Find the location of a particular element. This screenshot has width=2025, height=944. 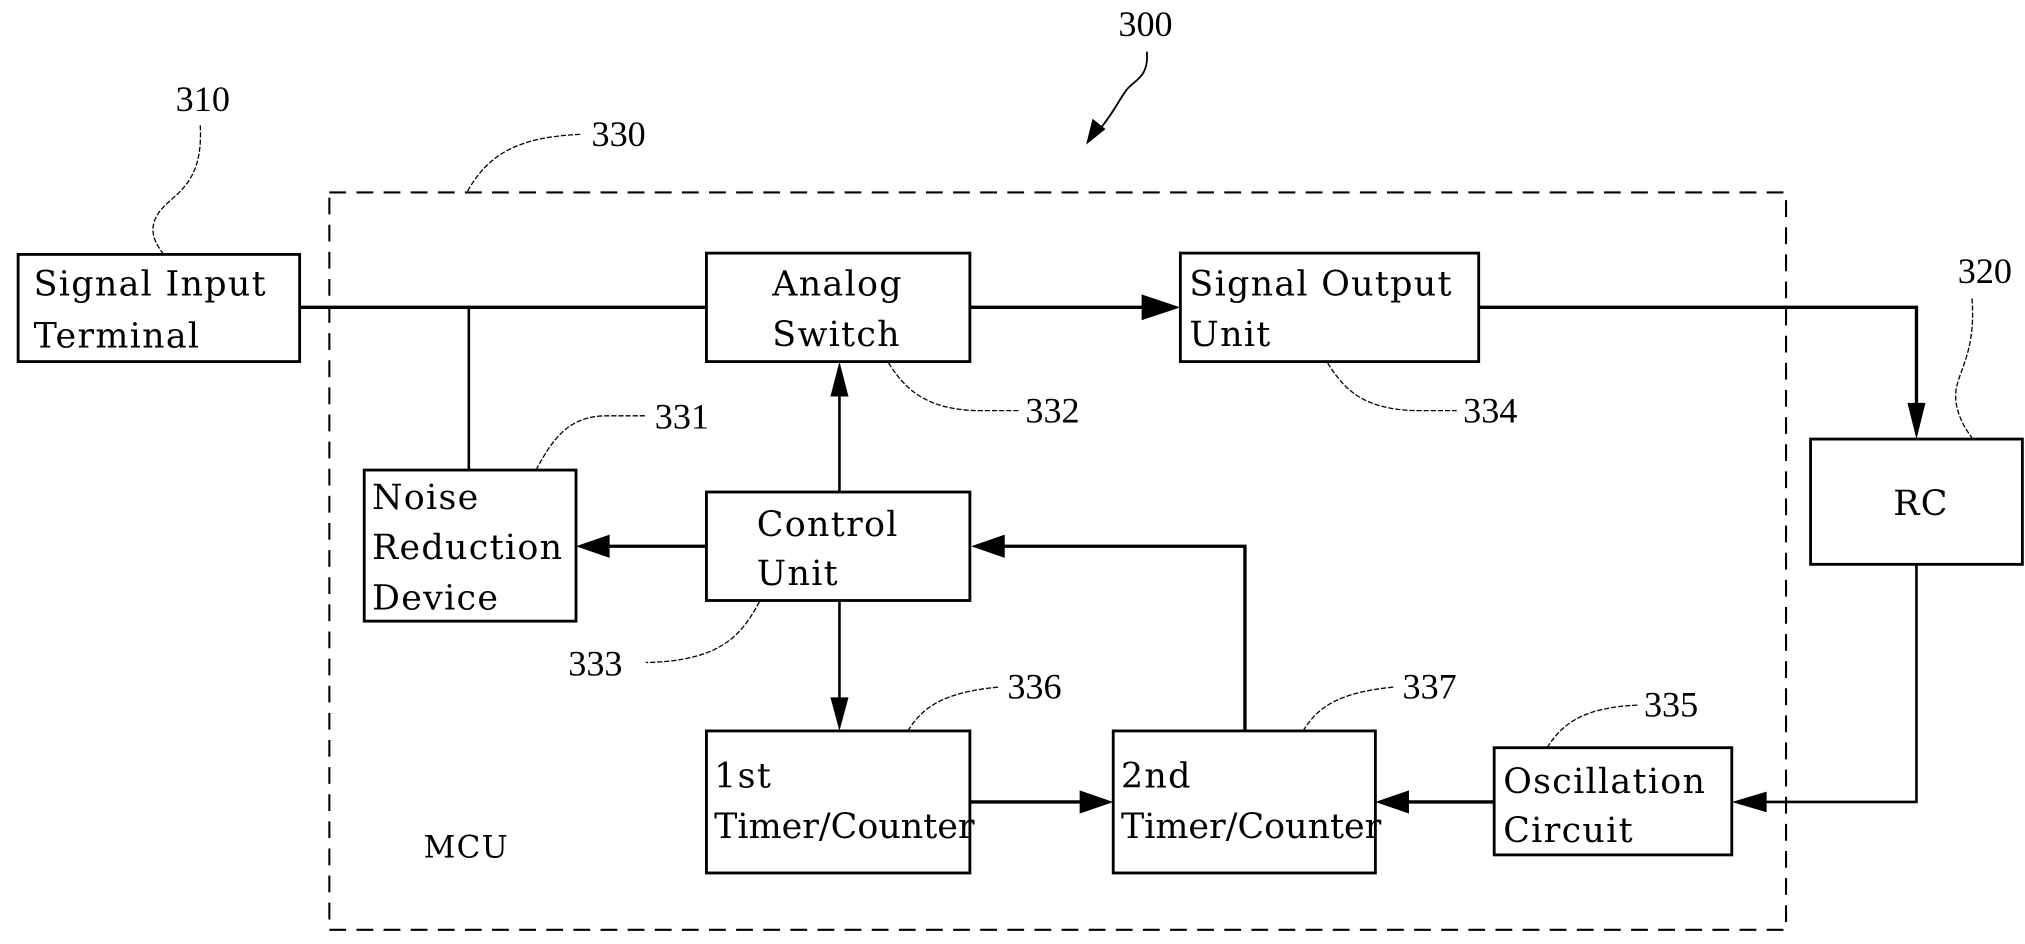

arrowhead-noise is located at coordinates (593, 546).